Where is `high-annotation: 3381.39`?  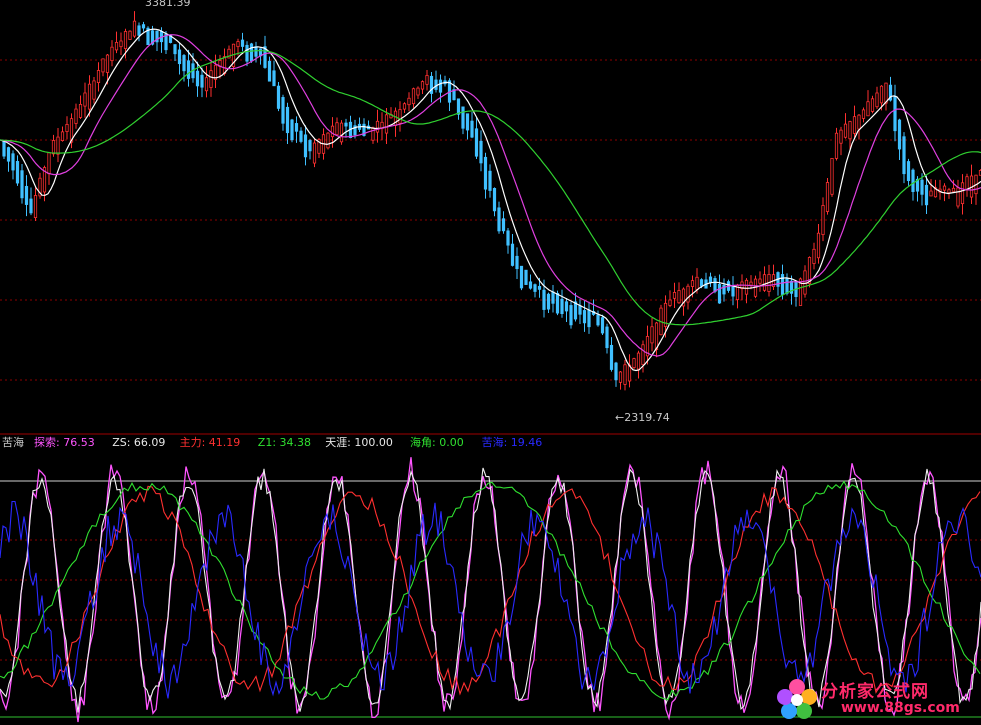 high-annotation: 3381.39 is located at coordinates (168, 4).